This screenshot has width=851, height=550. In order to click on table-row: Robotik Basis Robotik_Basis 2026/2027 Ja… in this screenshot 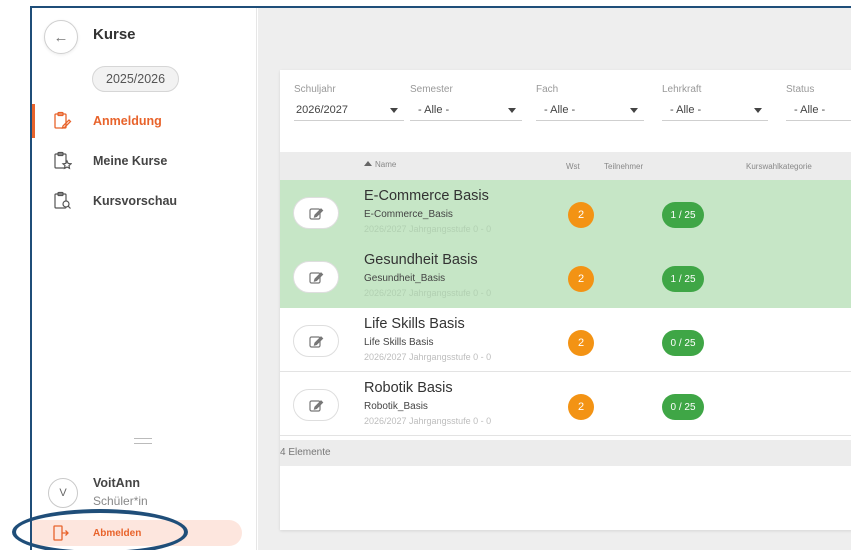, I will do `click(565, 404)`.